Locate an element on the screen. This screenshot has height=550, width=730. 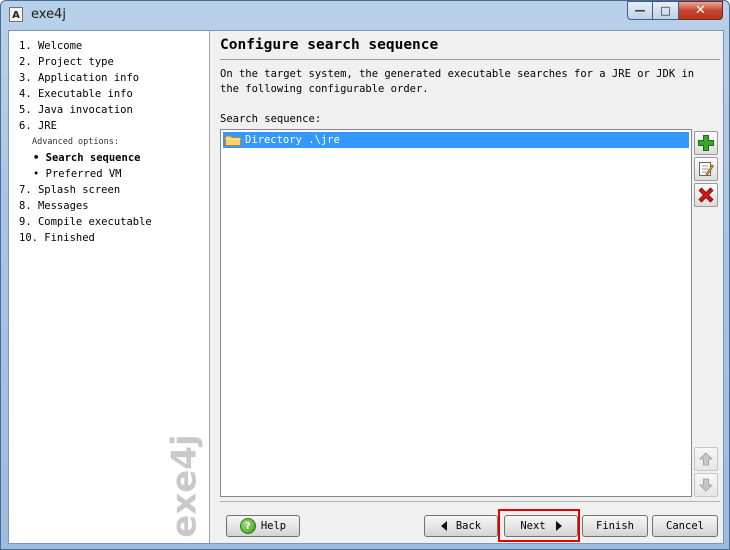
svg-text: exe4j is located at coordinates (185, 485).